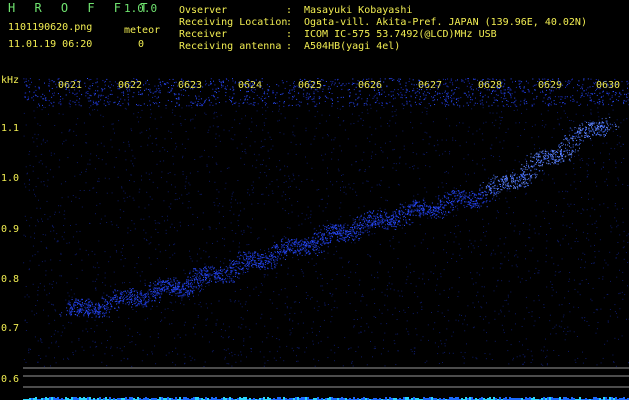 The image size is (629, 400). Describe the element at coordinates (203, 34) in the screenshot. I see `info-key-receiver: Receiver` at that location.